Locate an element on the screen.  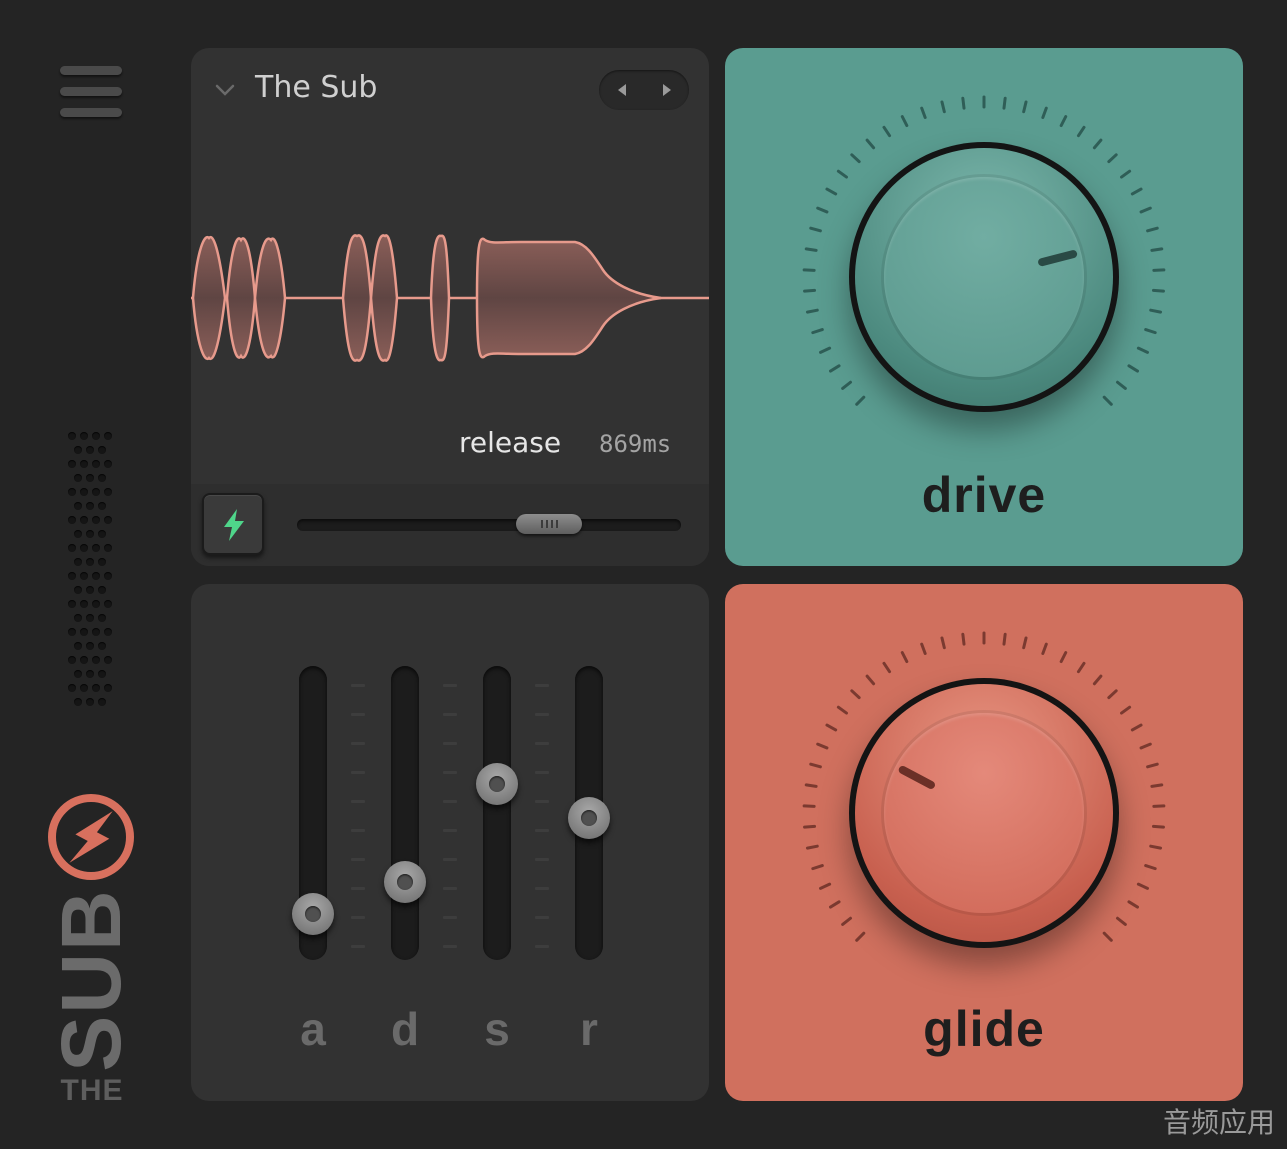
waveform is located at coordinates (450, 298).